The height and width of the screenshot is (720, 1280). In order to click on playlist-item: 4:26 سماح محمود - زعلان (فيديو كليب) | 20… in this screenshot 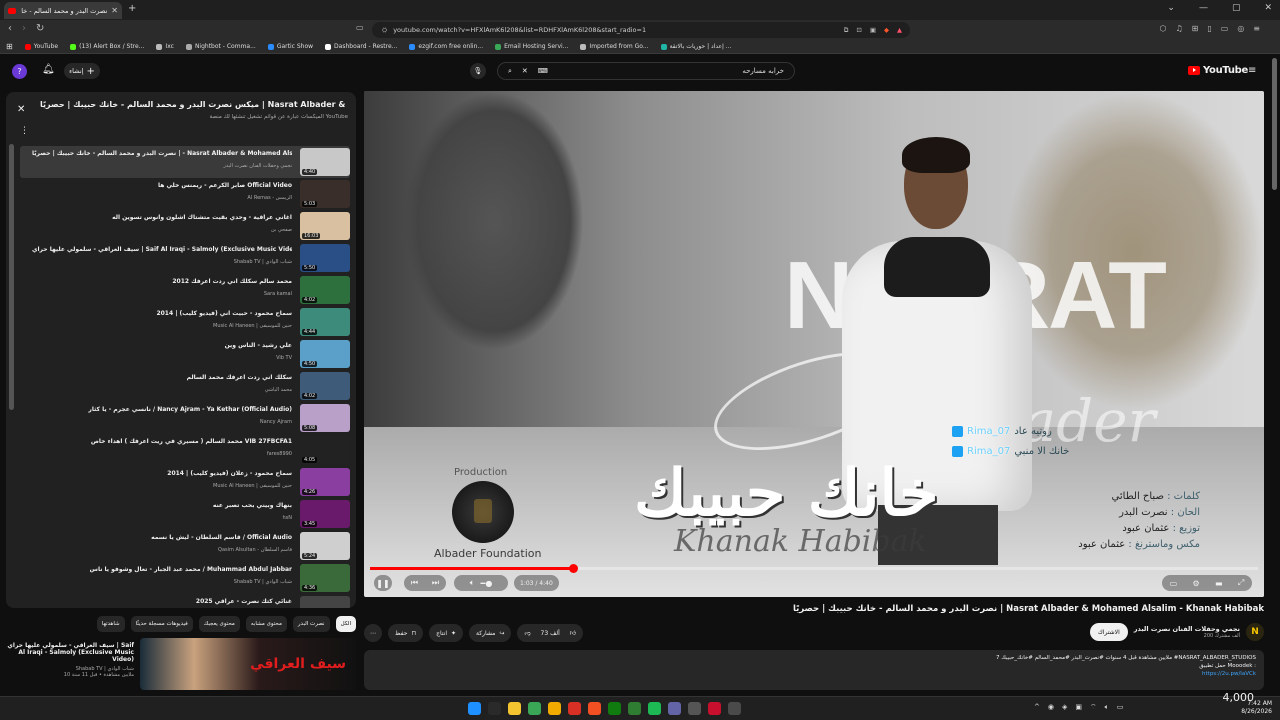, I will do `click(185, 482)`.